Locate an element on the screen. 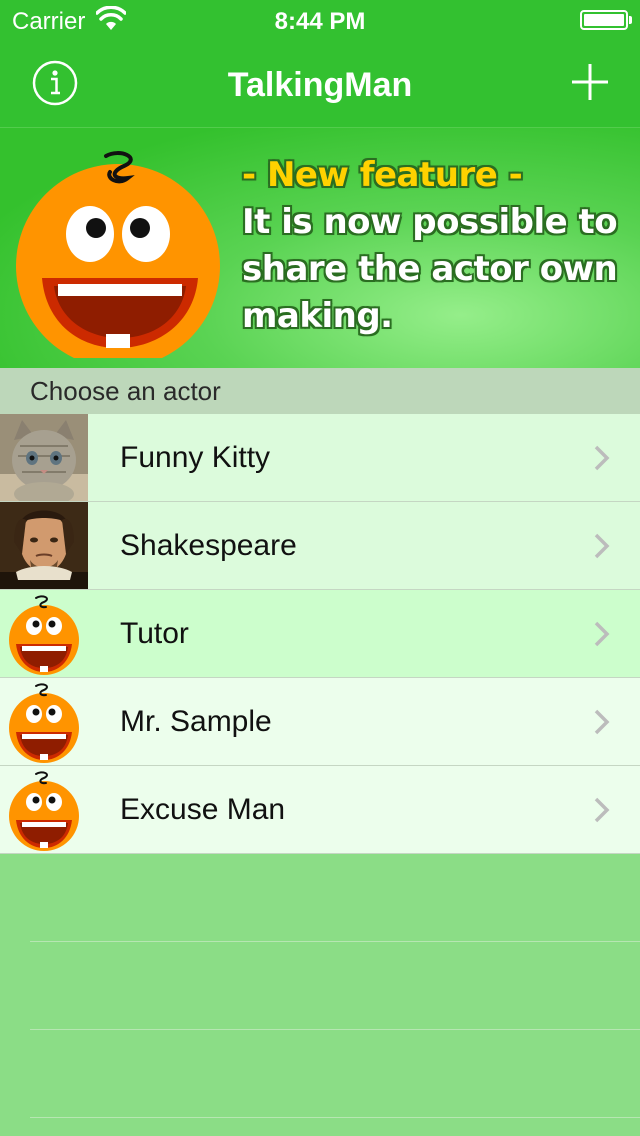 The width and height of the screenshot is (640, 1136). actor-row-mr-sample: Mr. Sample is located at coordinates (320, 722).